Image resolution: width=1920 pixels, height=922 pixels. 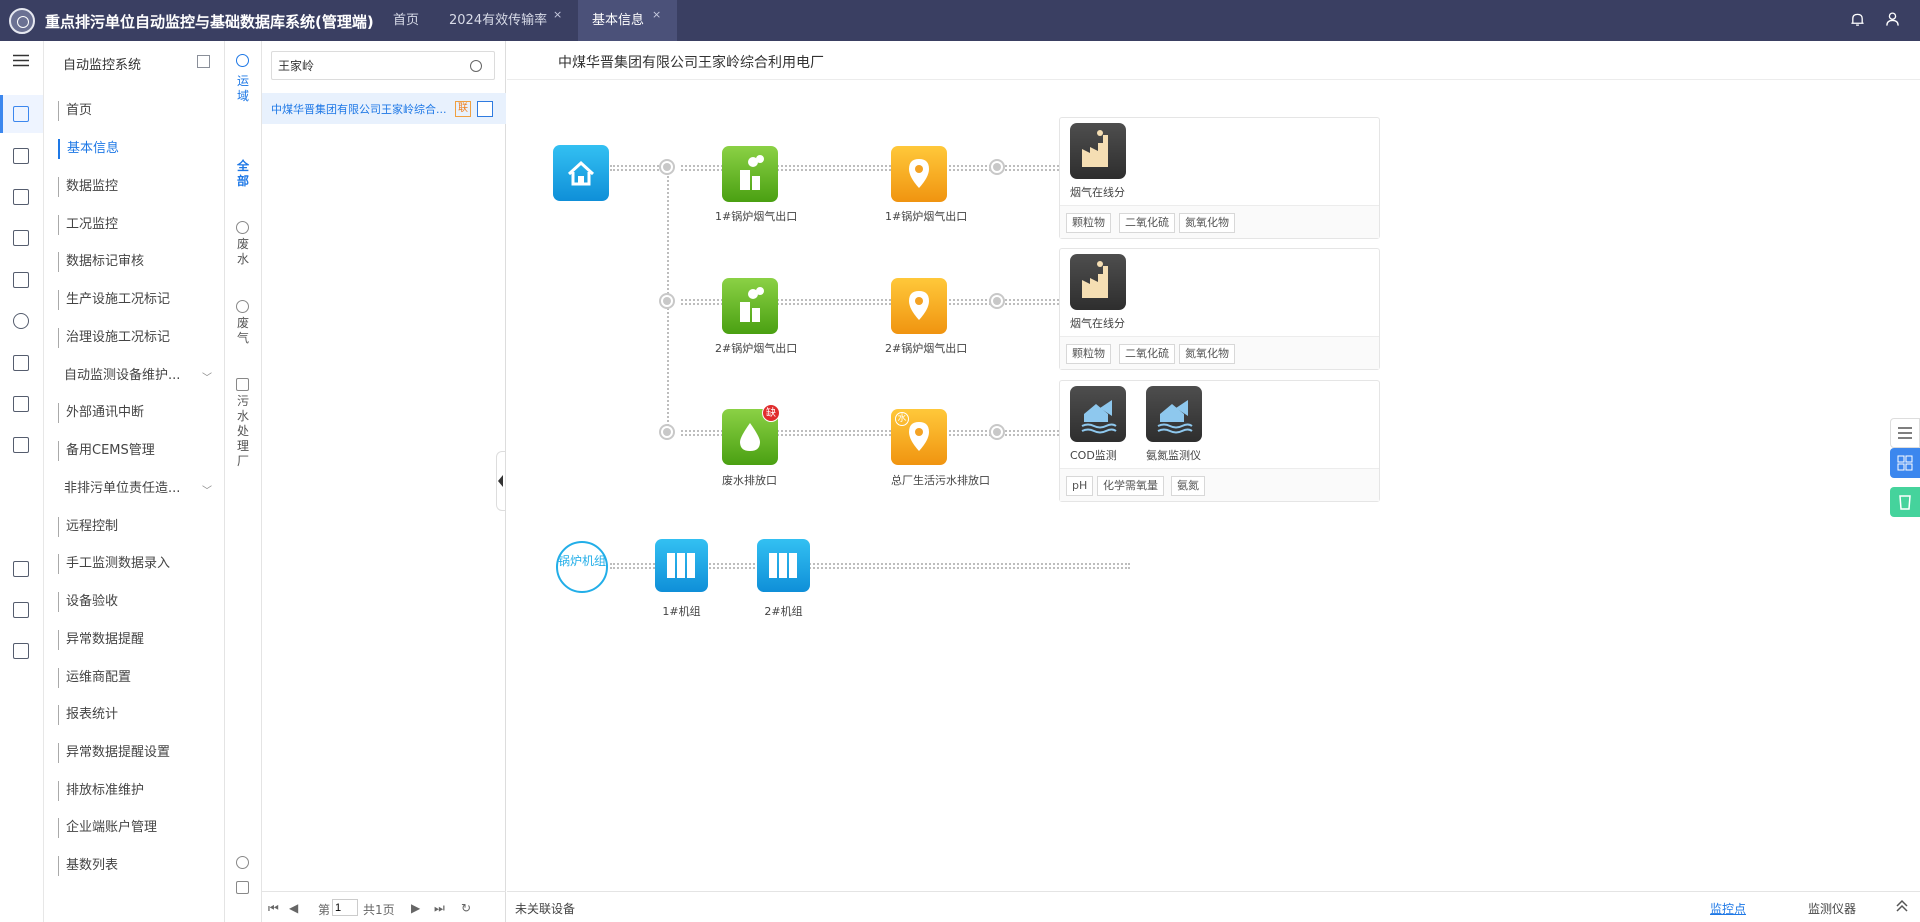 I want to click on first-page-icon: ⏮, so click(x=273, y=908).